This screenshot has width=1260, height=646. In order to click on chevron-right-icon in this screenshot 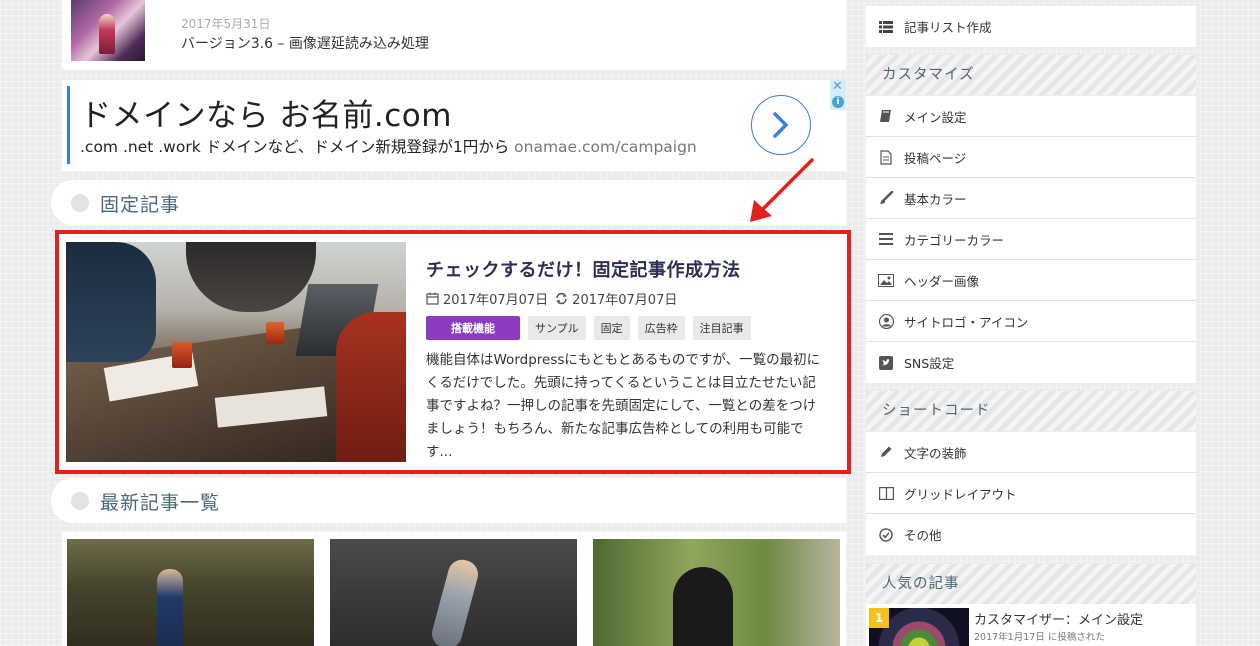, I will do `click(781, 125)`.